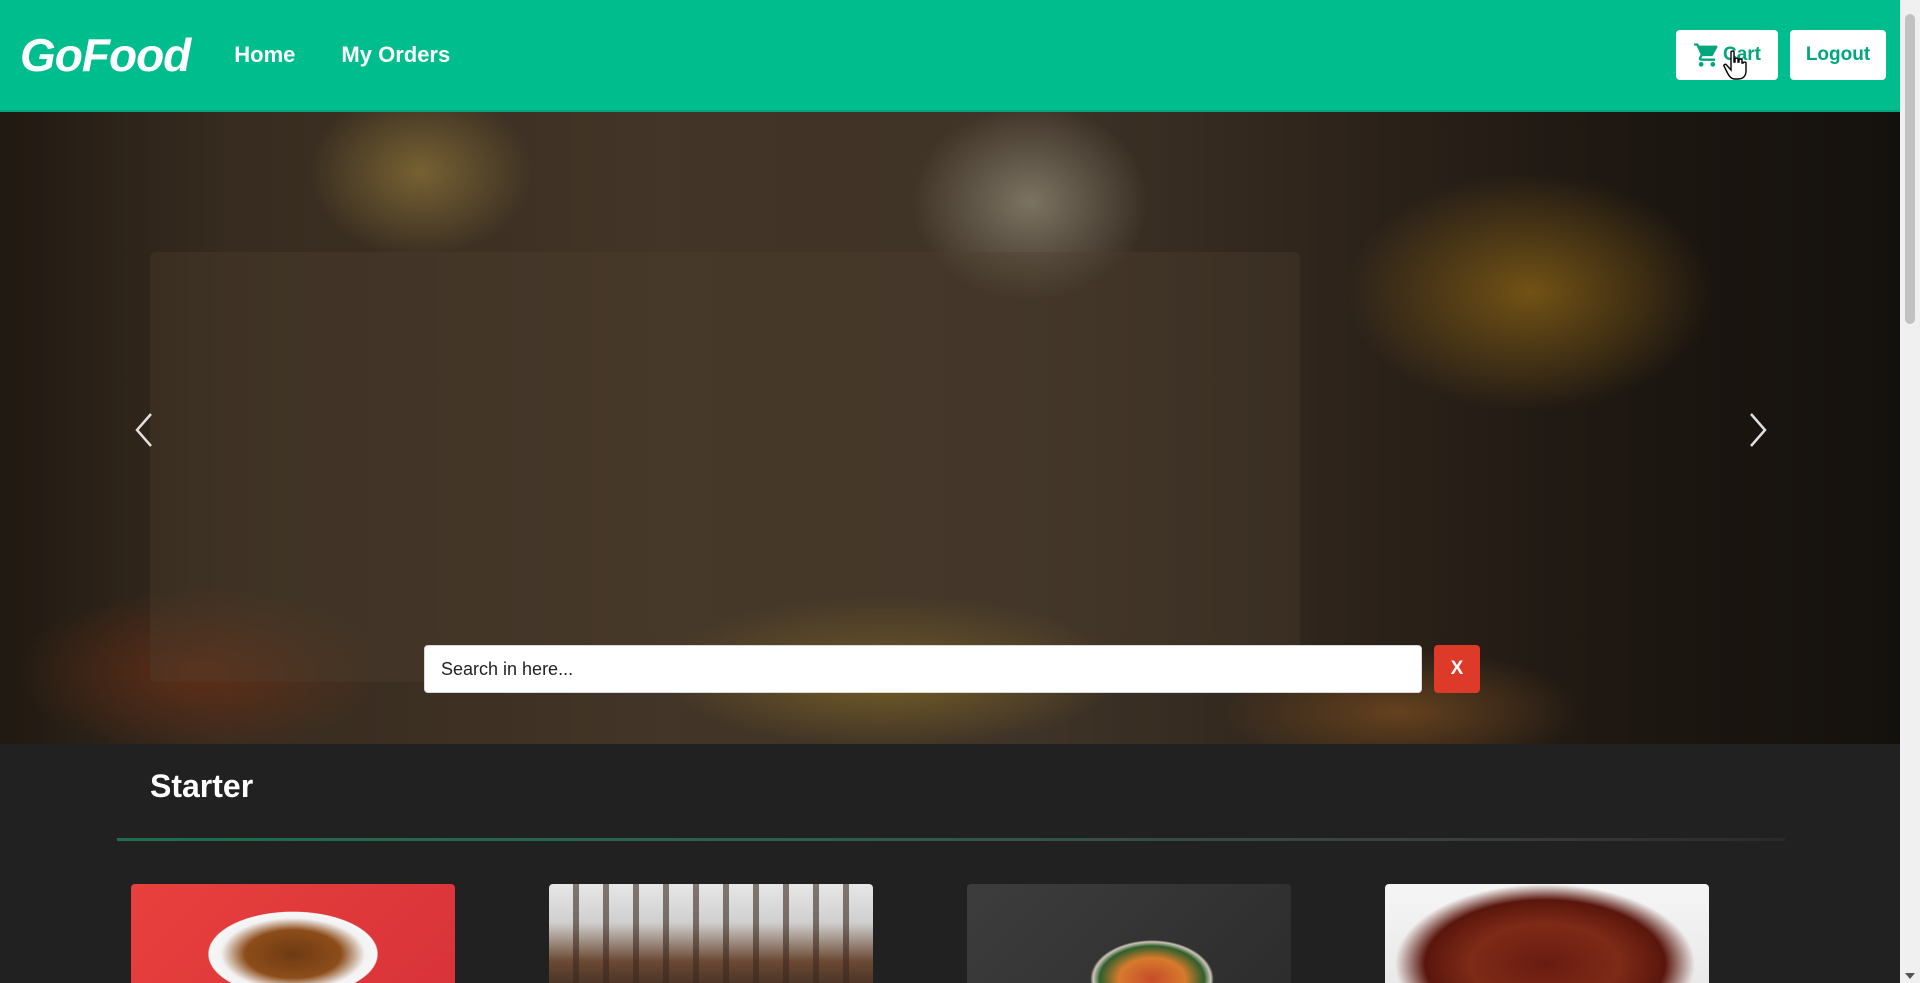  What do you see at coordinates (1910, 976) in the screenshot?
I see `scroll-down-arrow-icon` at bounding box center [1910, 976].